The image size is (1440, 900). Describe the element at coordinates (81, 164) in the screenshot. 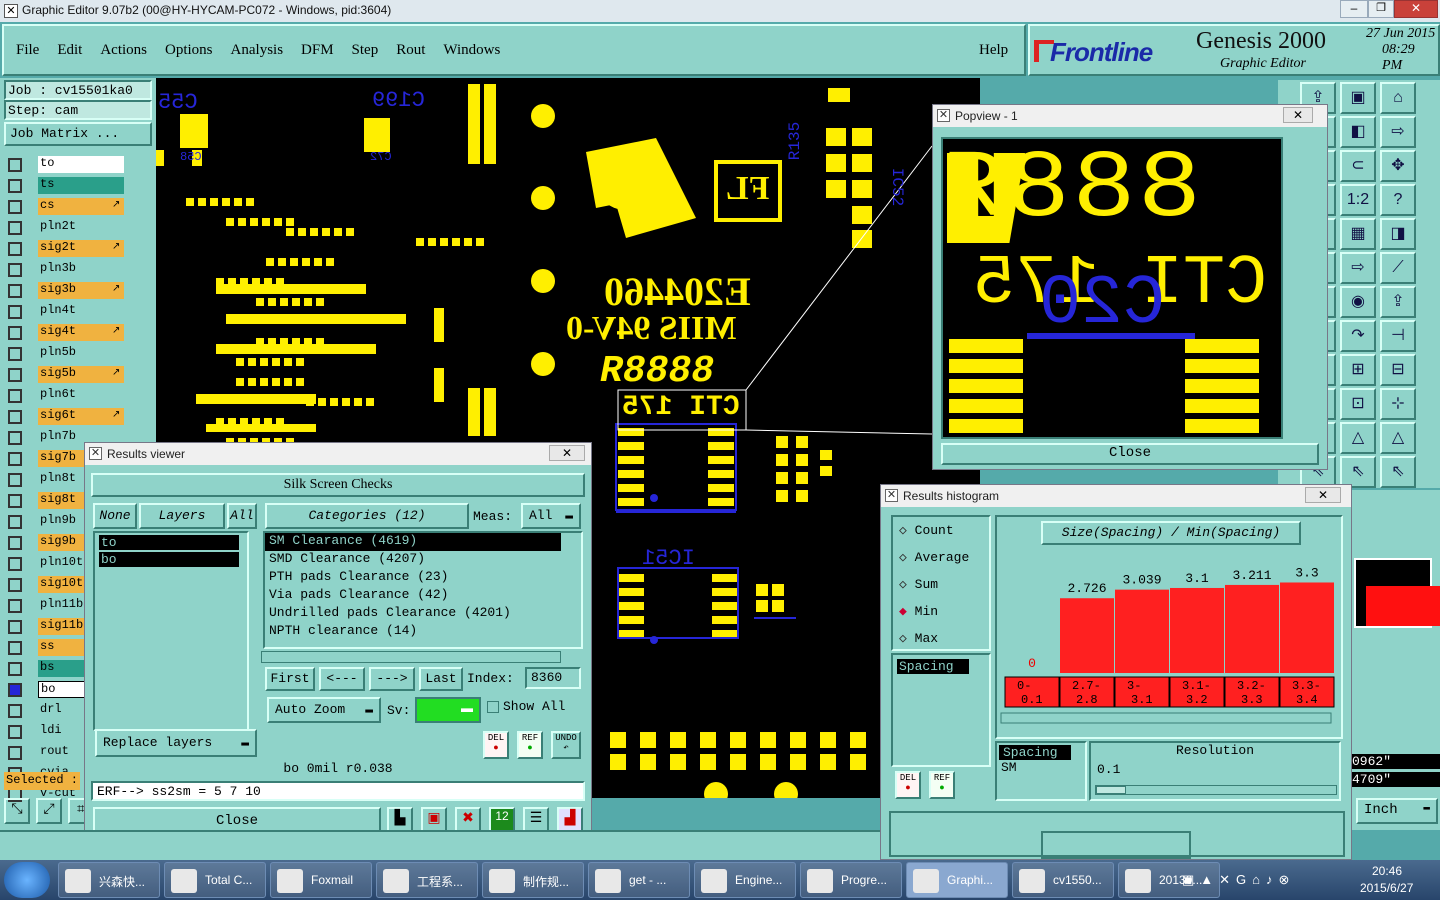

I see `layer-name: to` at that location.